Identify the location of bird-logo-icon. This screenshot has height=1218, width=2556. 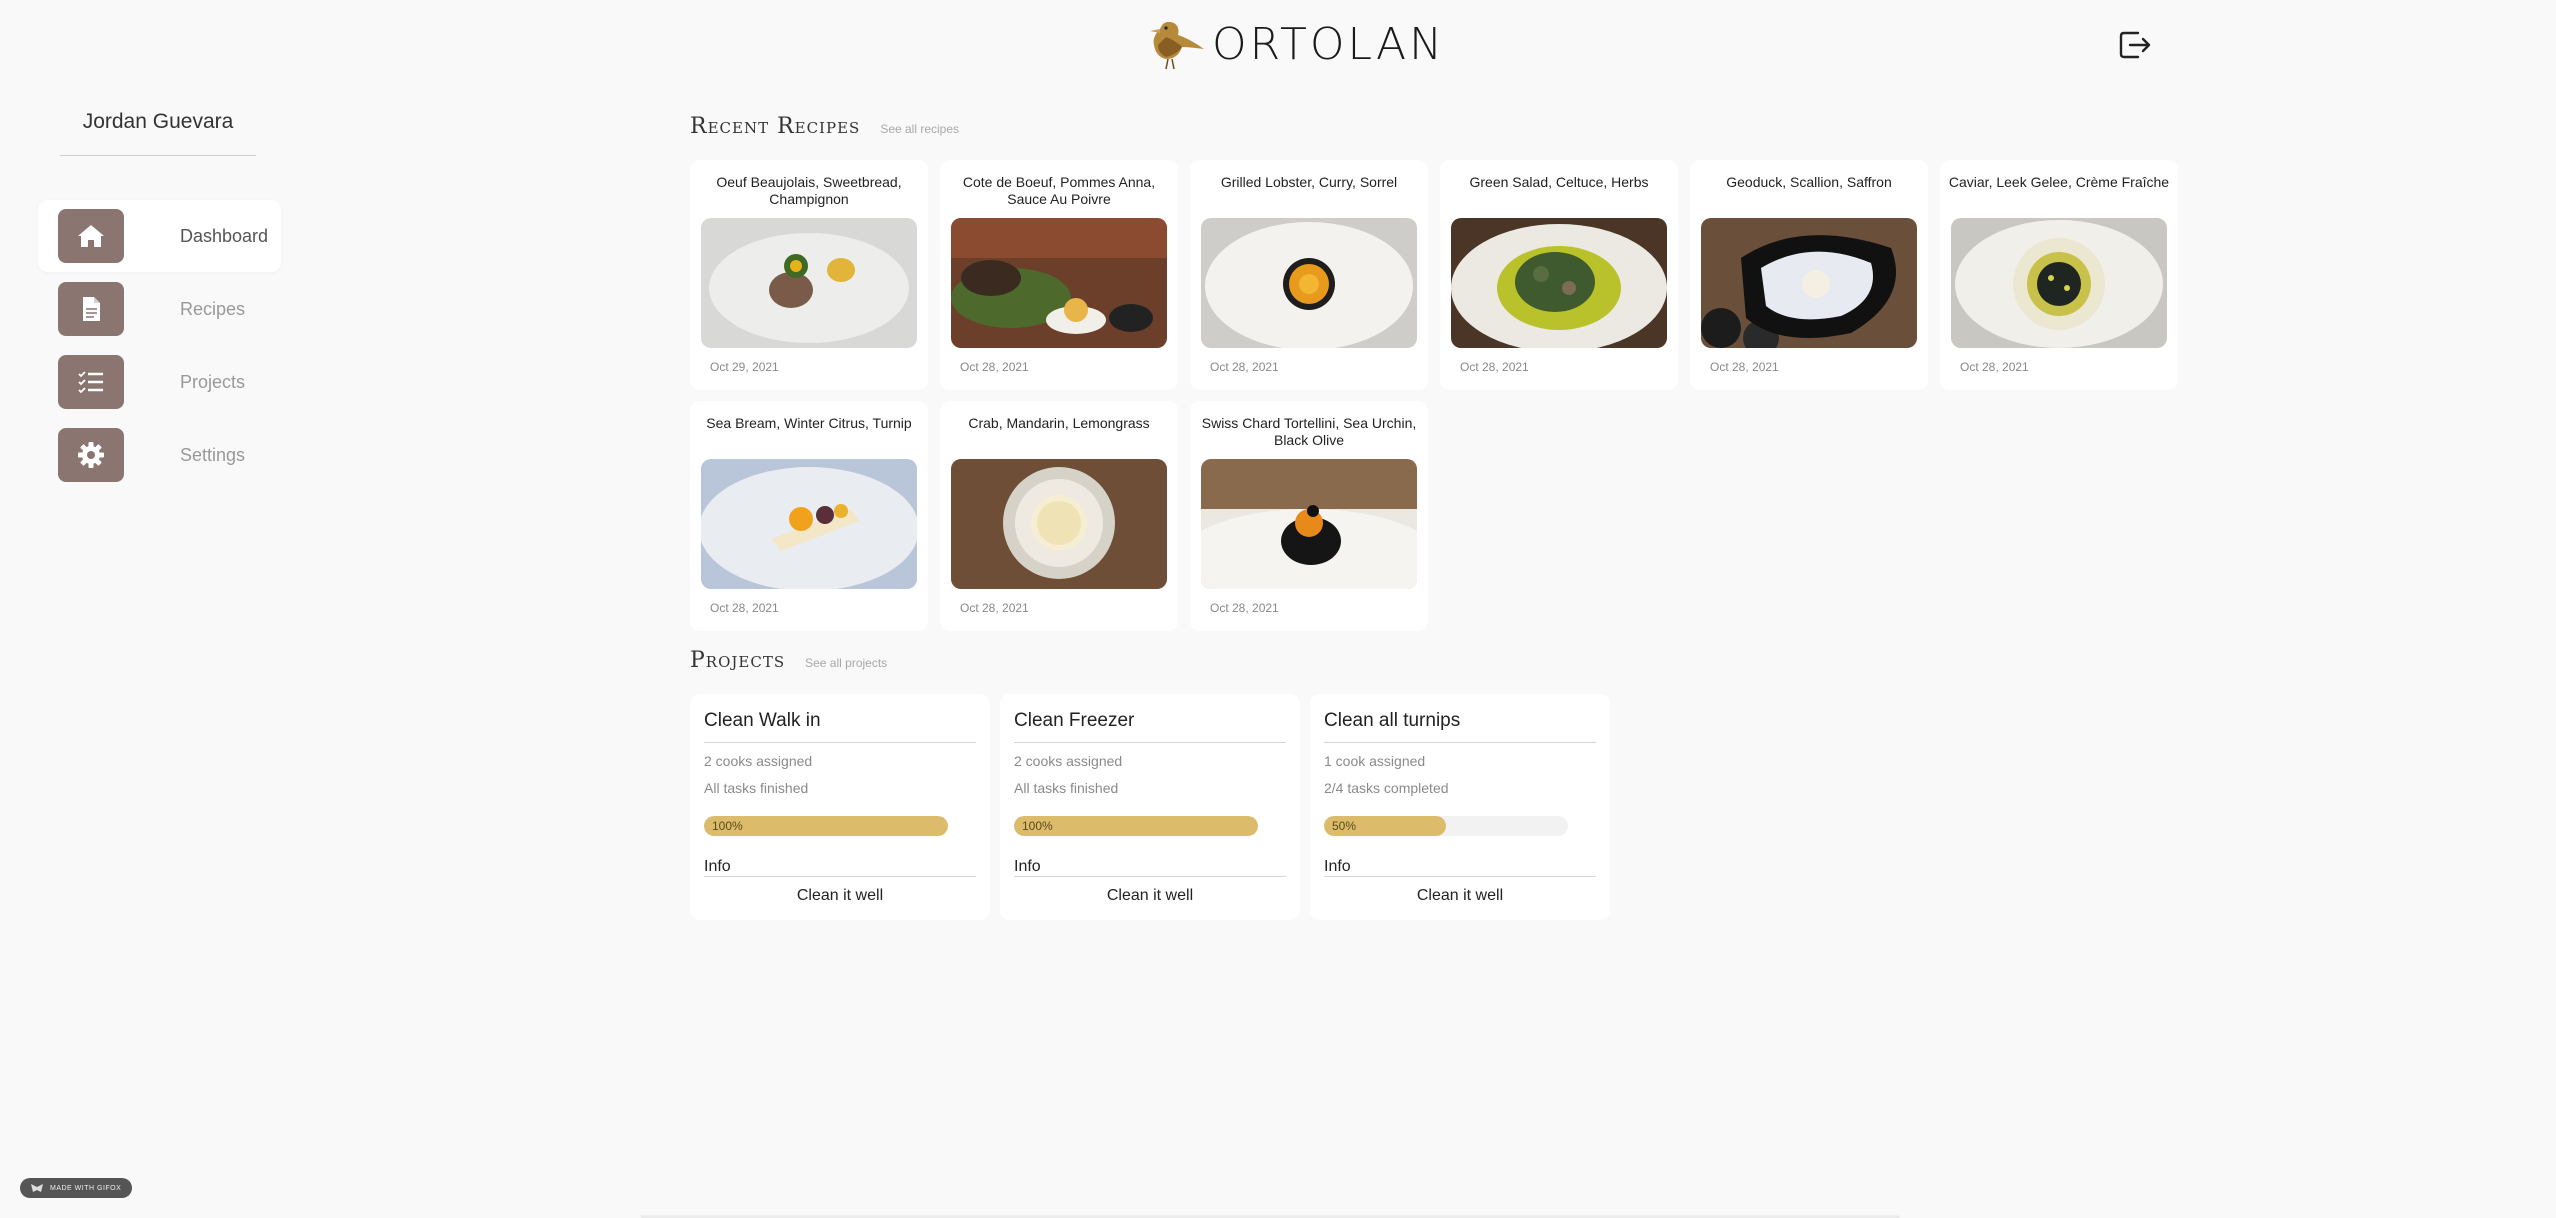
(1177, 45).